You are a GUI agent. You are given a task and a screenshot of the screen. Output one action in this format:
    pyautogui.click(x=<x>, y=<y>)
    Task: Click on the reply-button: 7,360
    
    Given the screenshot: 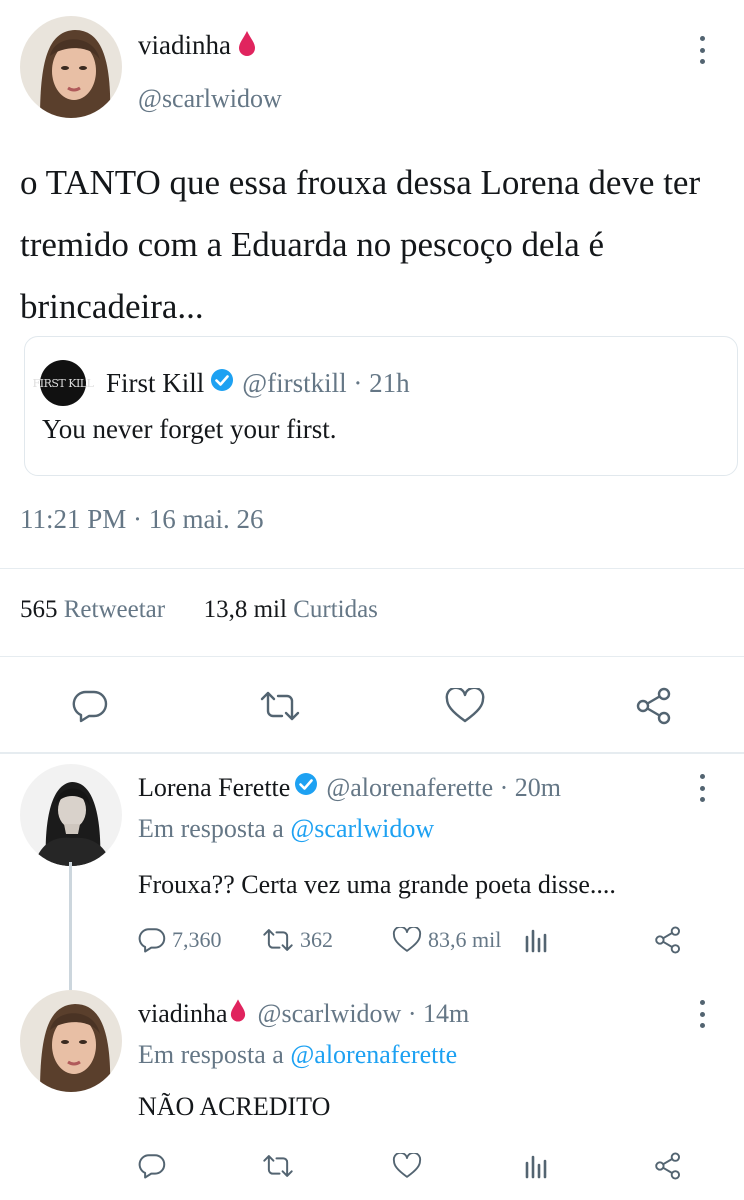 What is the action you would take?
    pyautogui.click(x=200, y=940)
    